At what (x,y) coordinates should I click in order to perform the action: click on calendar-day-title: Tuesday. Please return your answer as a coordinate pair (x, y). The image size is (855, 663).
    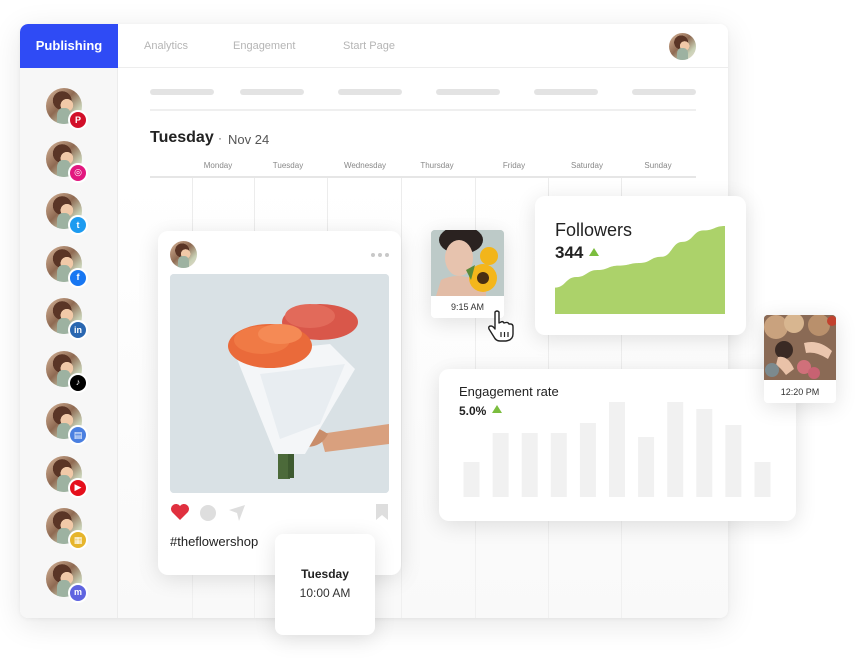
    Looking at the image, I should click on (182, 137).